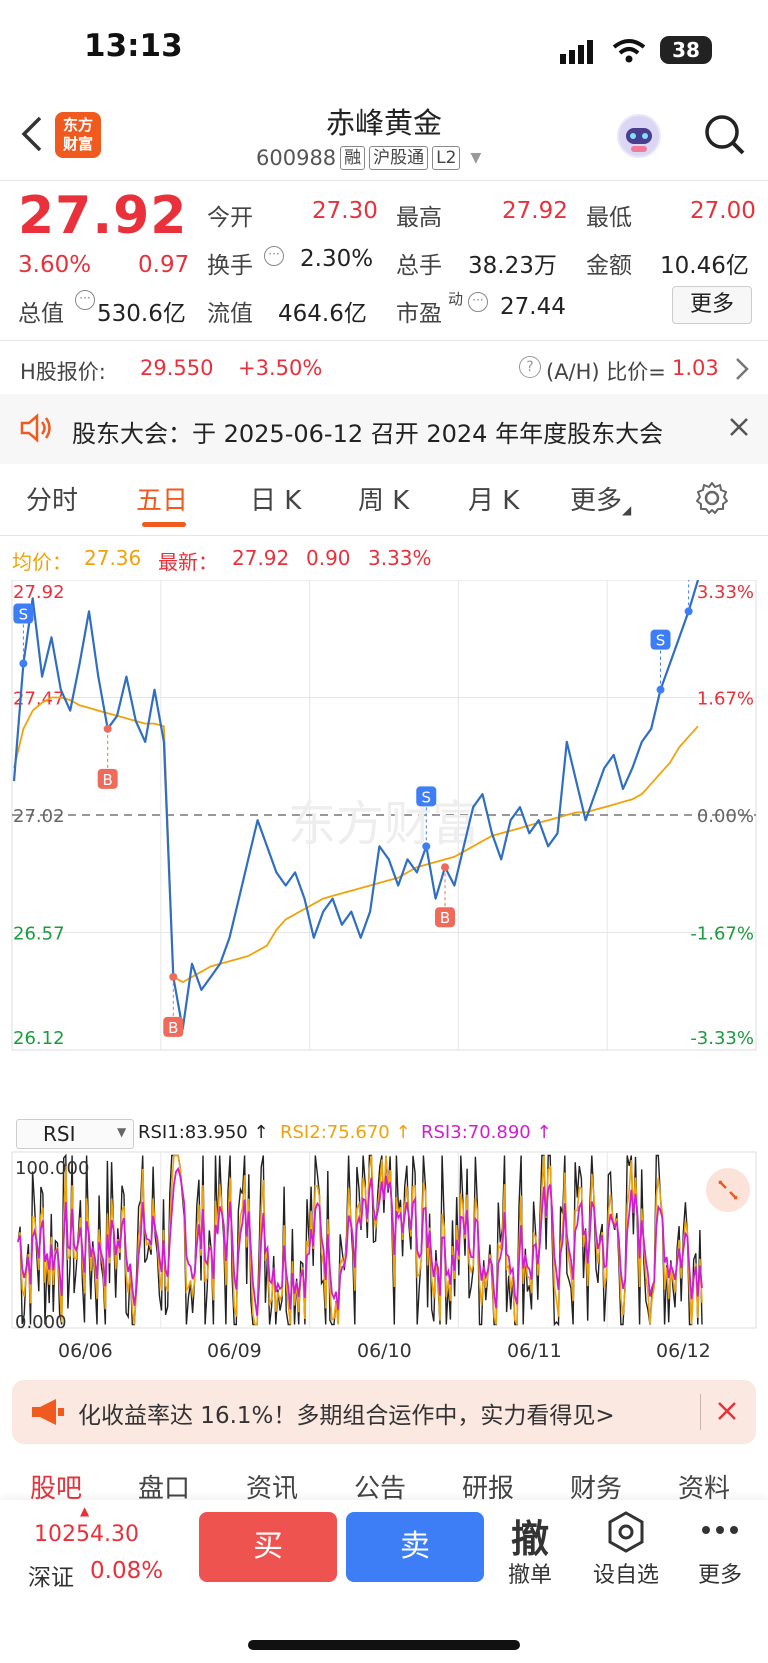 The image size is (768, 1663). What do you see at coordinates (141, 314) in the screenshot?
I see `mktcap-value: 530.6亿` at bounding box center [141, 314].